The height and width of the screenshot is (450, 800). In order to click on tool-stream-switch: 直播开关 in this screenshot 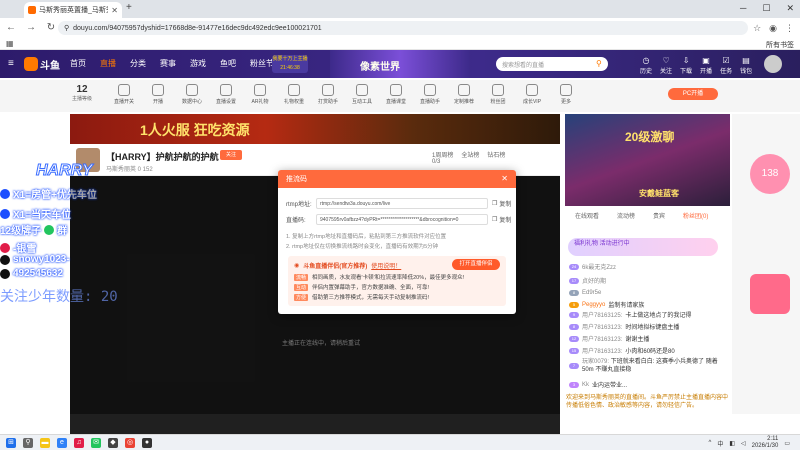, I will do `click(124, 94)`.